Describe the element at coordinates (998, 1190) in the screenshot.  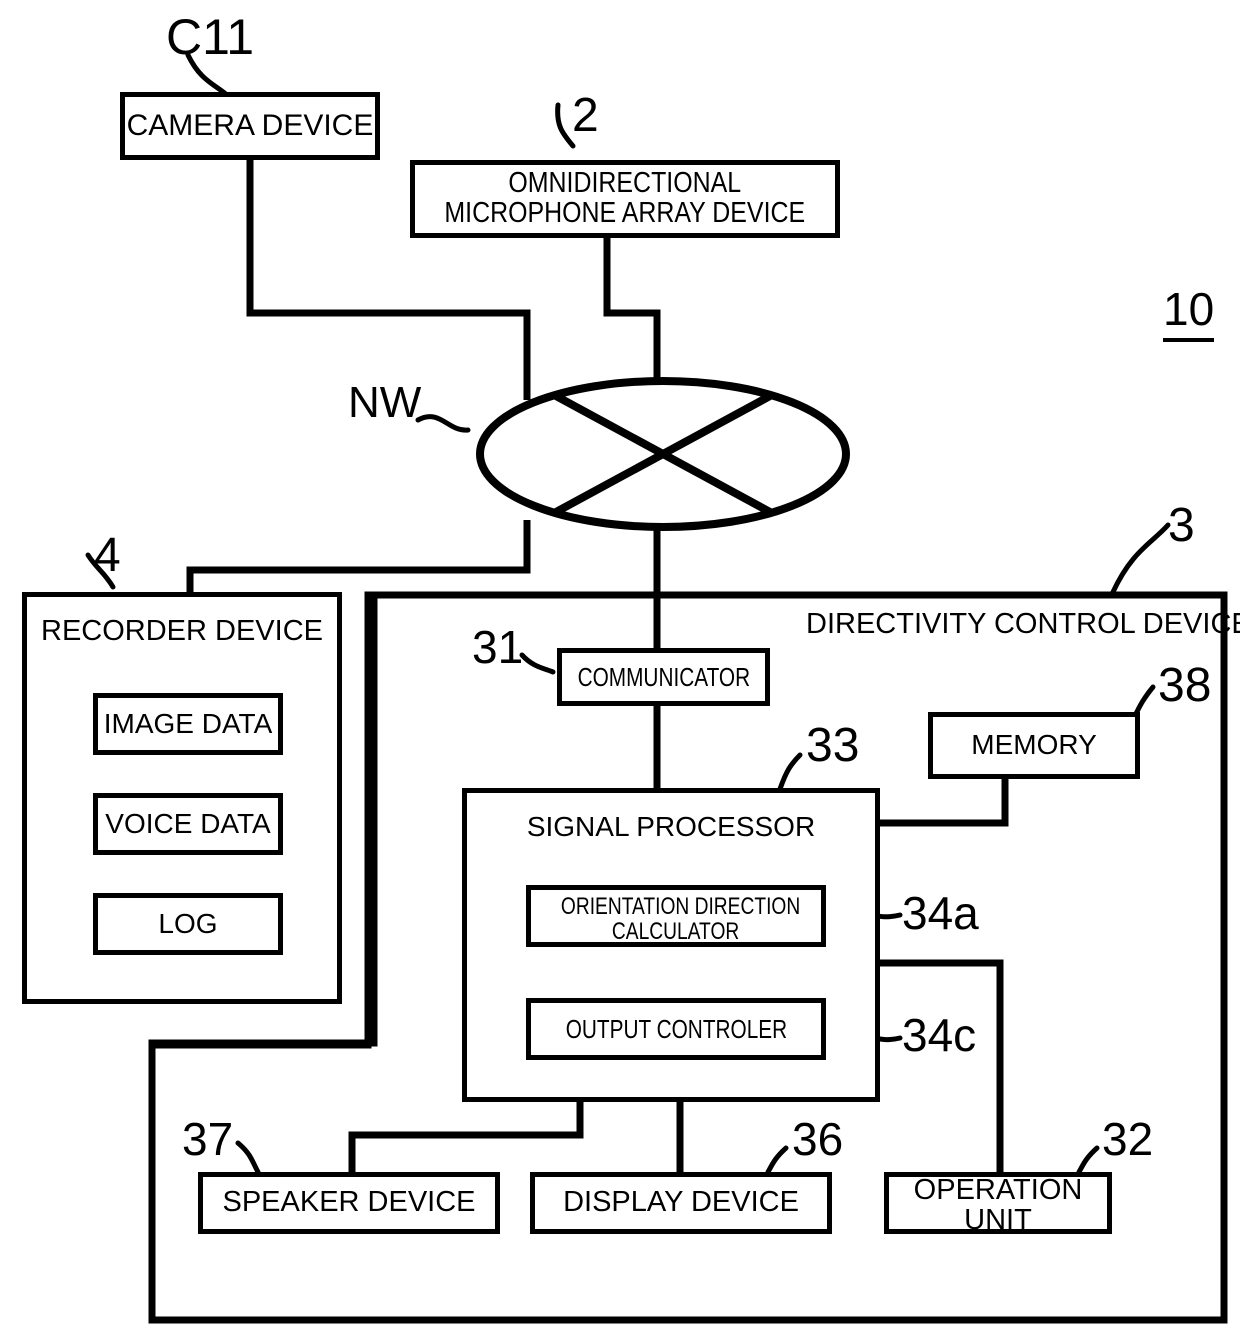
I see `operation-unit-label-line1: OPERATION` at that location.